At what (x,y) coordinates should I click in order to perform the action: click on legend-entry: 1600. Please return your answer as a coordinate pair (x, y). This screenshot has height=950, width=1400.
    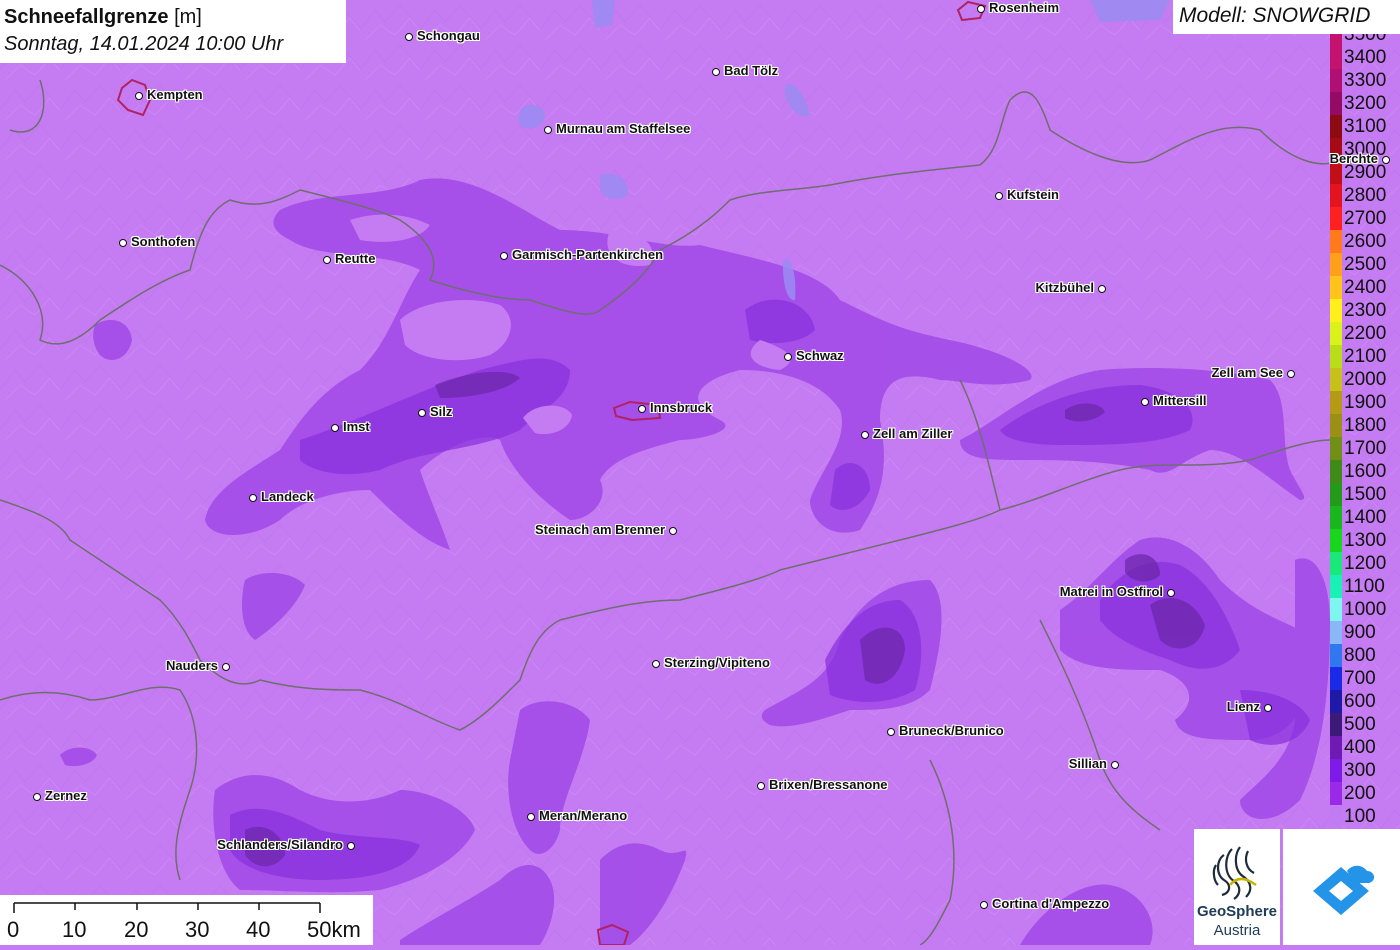
    Looking at the image, I should click on (1364, 471).